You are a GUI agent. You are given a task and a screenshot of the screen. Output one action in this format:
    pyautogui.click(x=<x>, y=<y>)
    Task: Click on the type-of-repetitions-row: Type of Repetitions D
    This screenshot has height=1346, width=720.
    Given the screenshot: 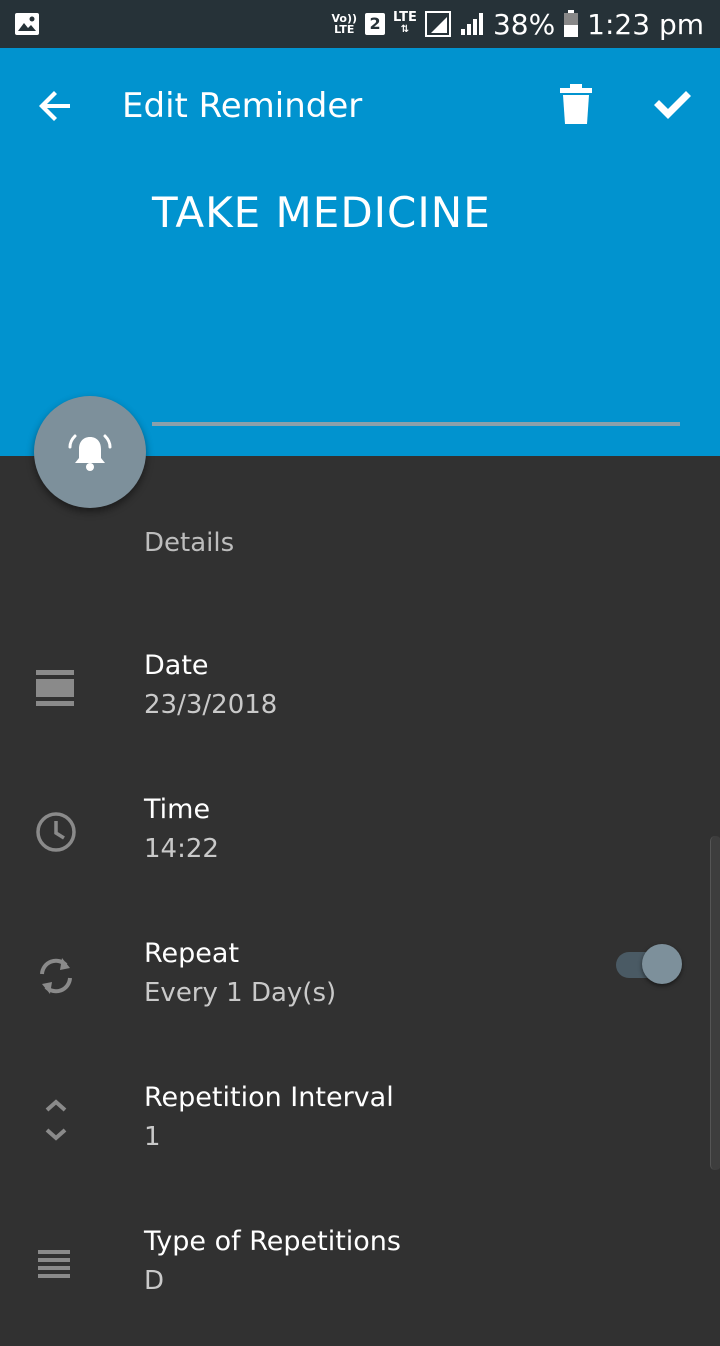 What is the action you would take?
    pyautogui.click(x=360, y=1286)
    